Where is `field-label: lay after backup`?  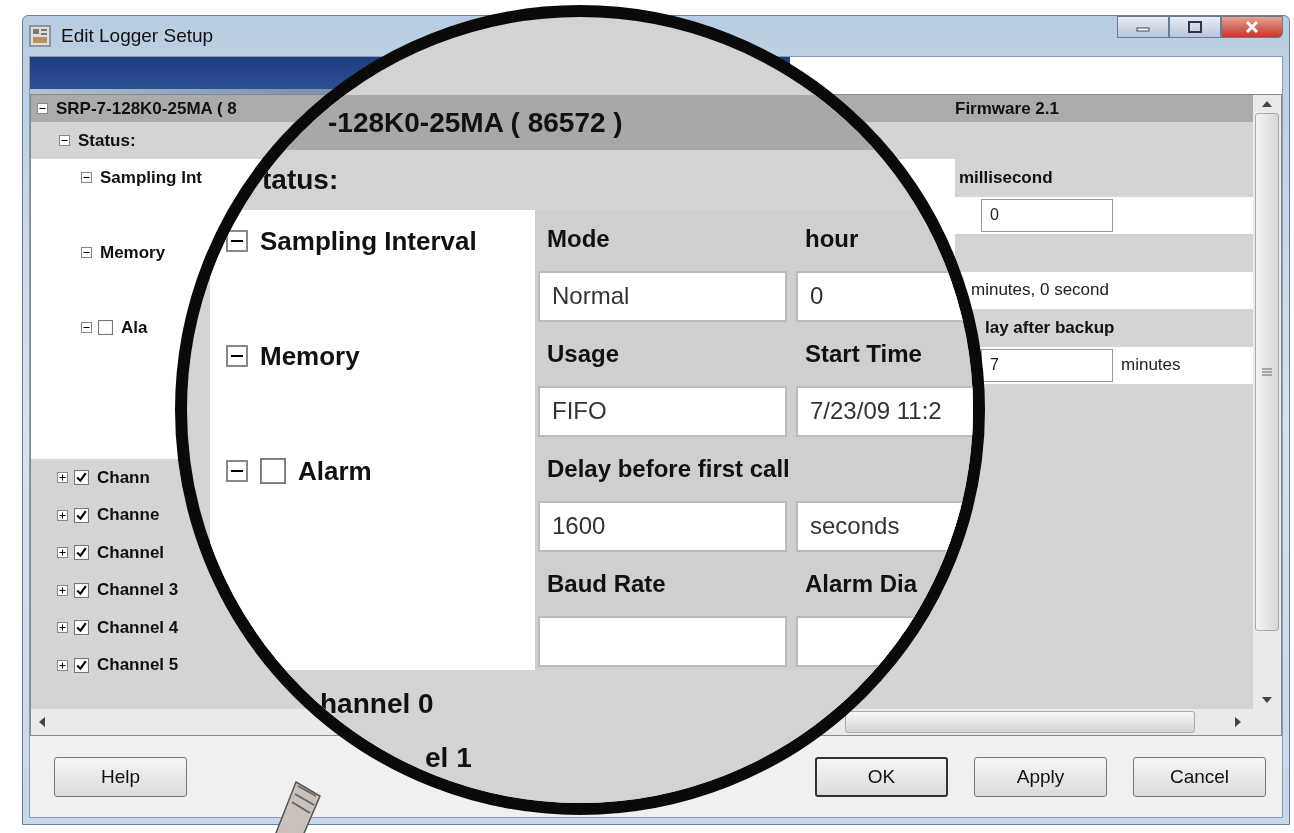 field-label: lay after backup is located at coordinates (1049, 327).